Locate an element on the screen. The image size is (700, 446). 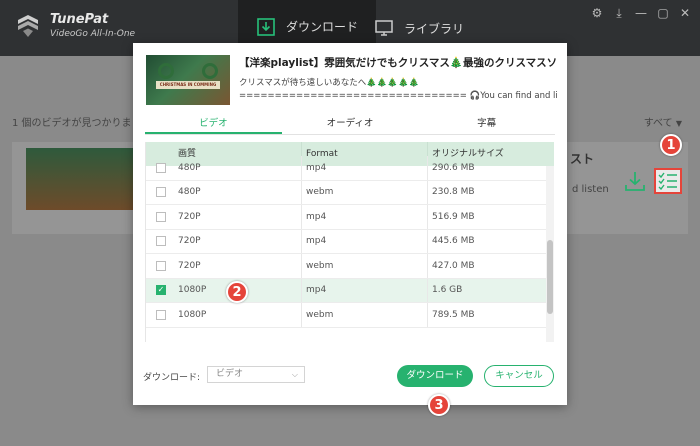
tunepat-logo-icon is located at coordinates (28, 26).